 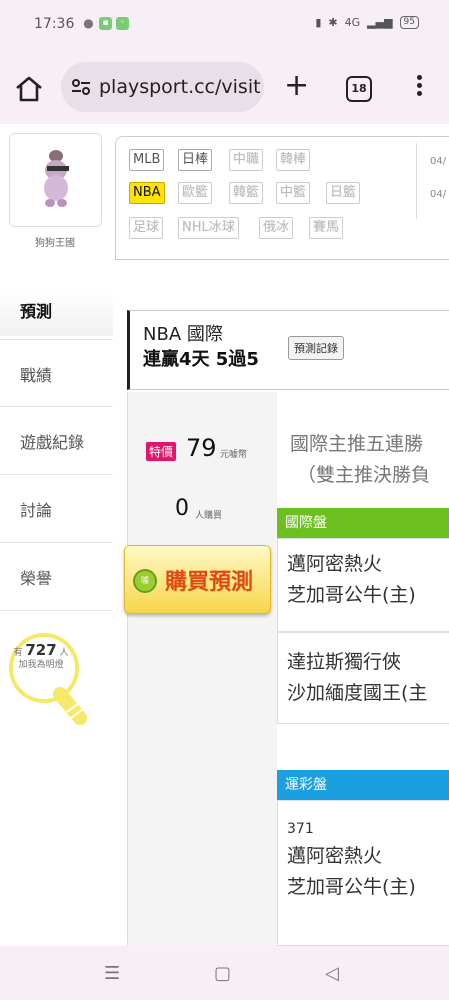 I want to click on sale-badge: 特價, so click(x=161, y=451).